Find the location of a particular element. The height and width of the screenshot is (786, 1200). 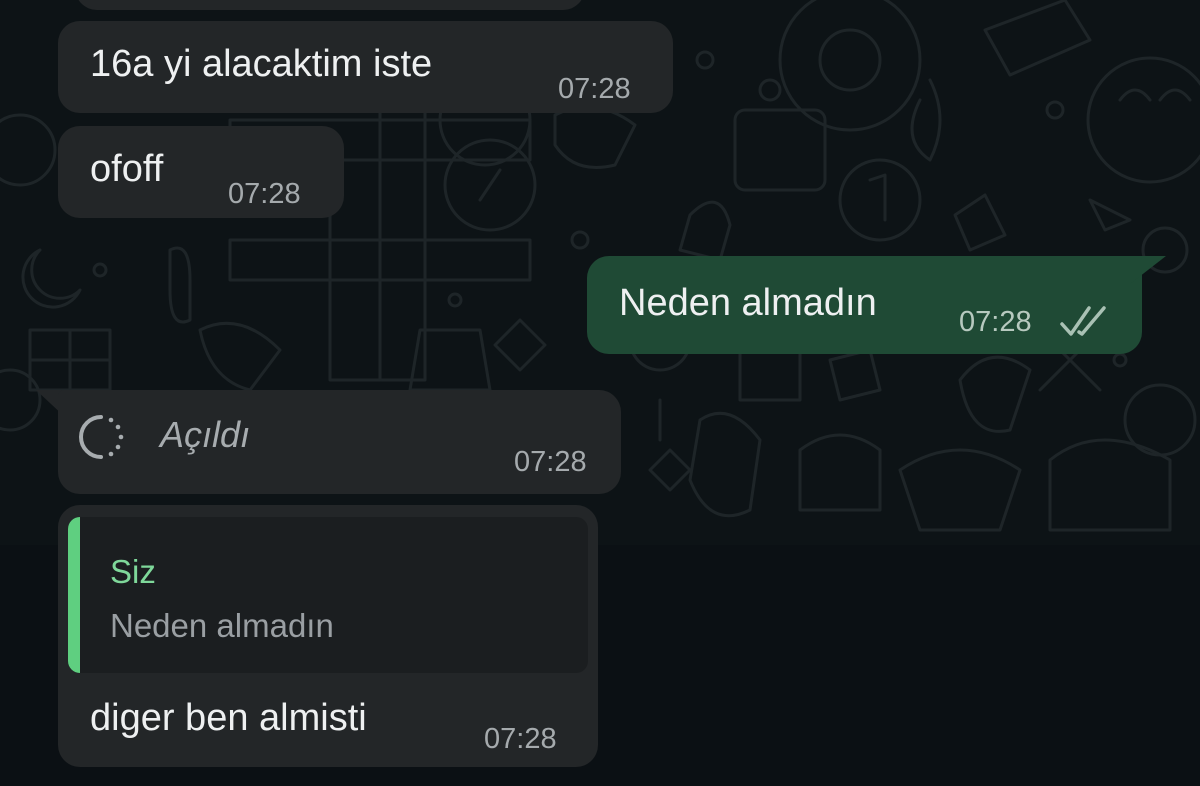

quote-author: Siz is located at coordinates (133, 571).